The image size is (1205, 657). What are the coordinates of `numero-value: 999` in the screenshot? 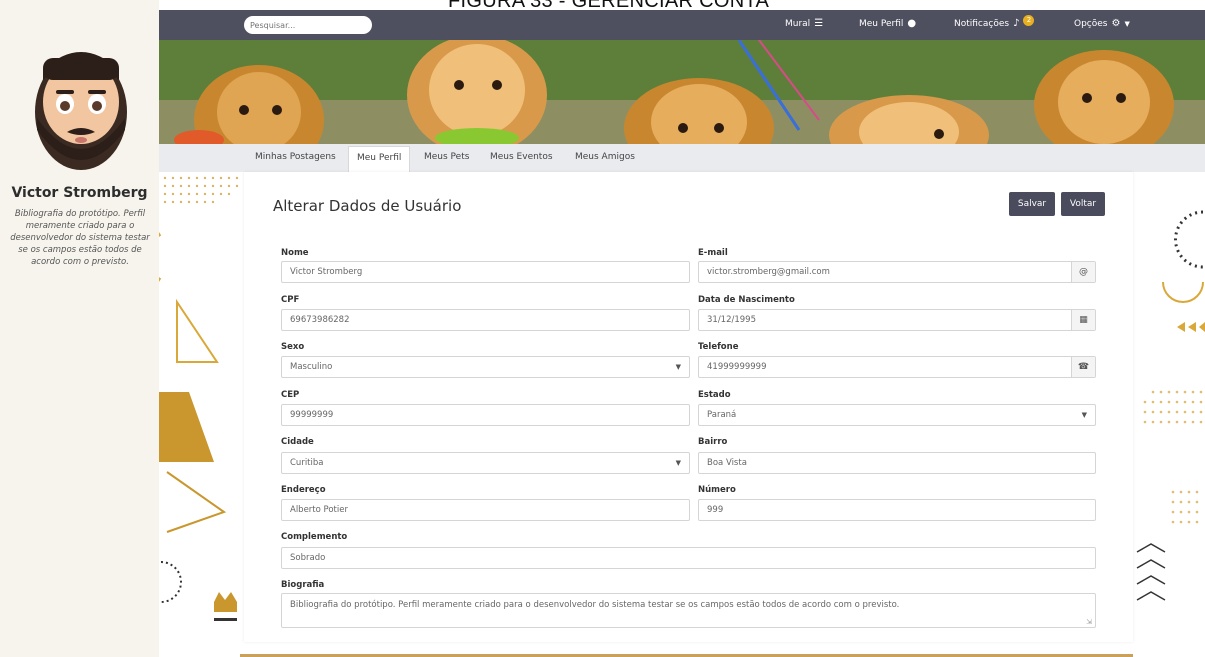 It's located at (715, 510).